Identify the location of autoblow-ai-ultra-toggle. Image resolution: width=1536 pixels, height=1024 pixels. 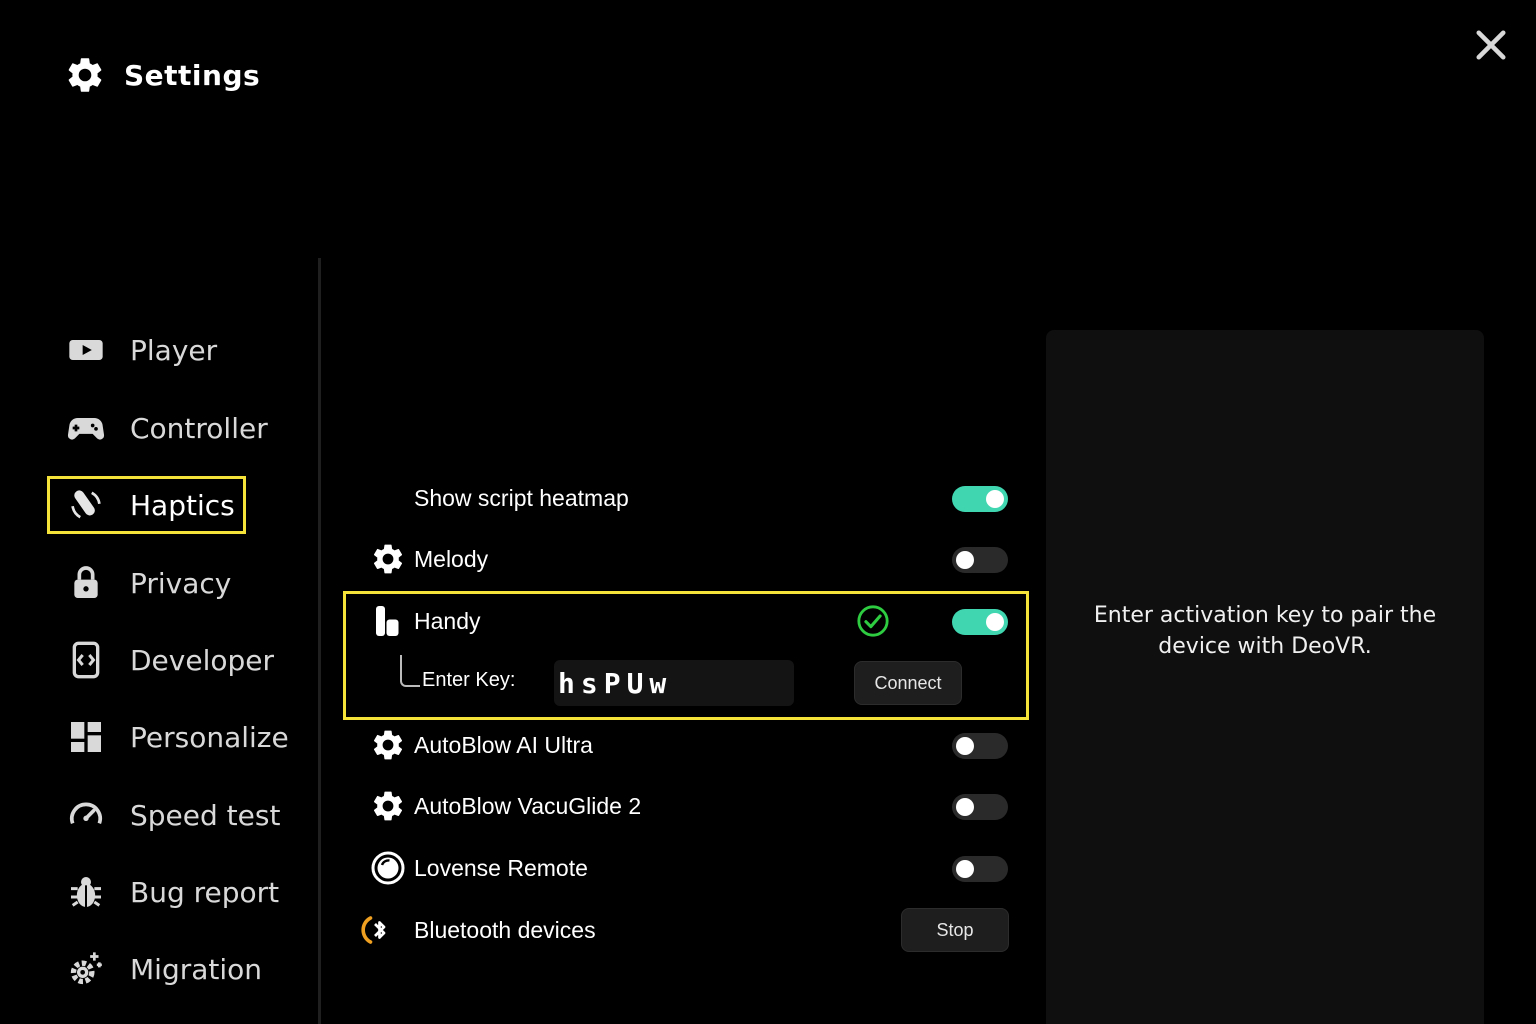
(980, 746).